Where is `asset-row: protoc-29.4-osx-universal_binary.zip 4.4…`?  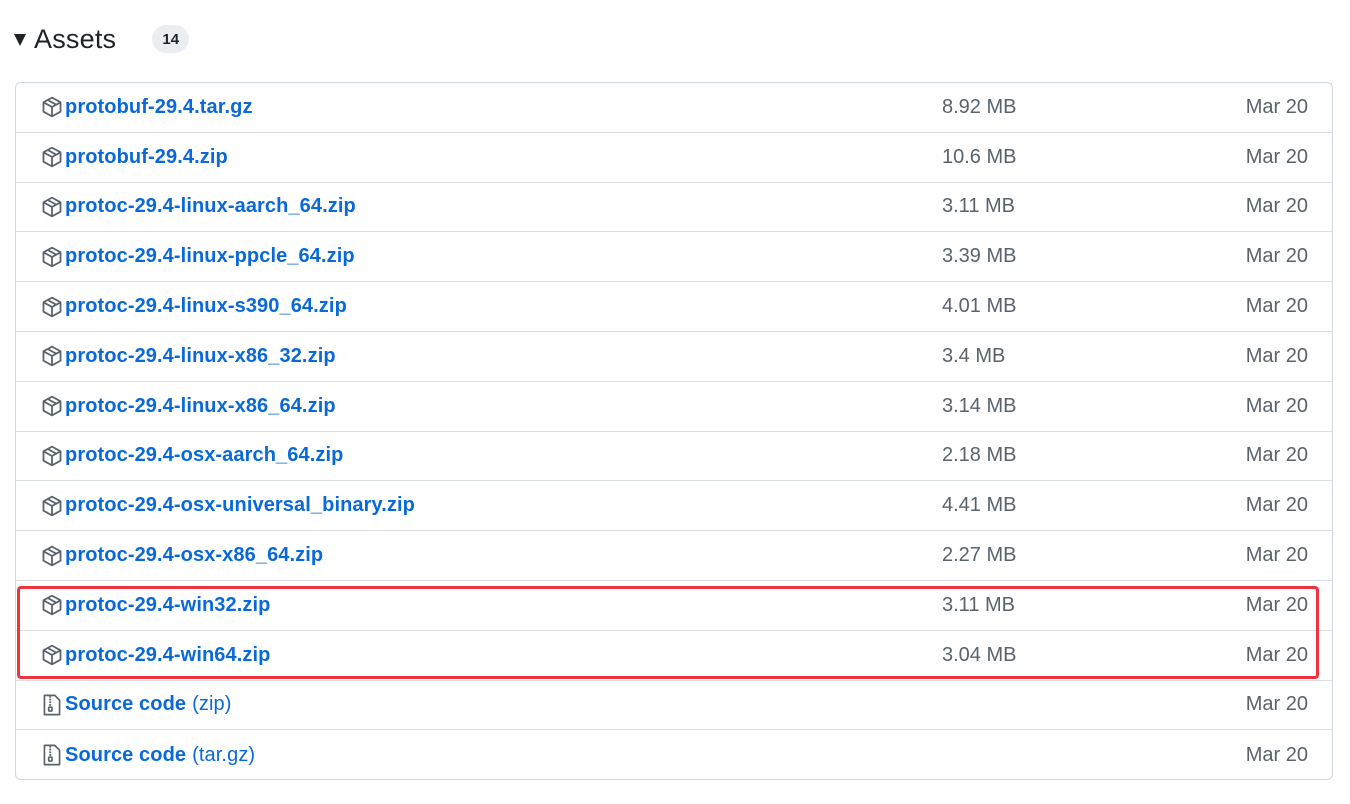
asset-row: protoc-29.4-osx-universal_binary.zip 4.4… is located at coordinates (674, 506).